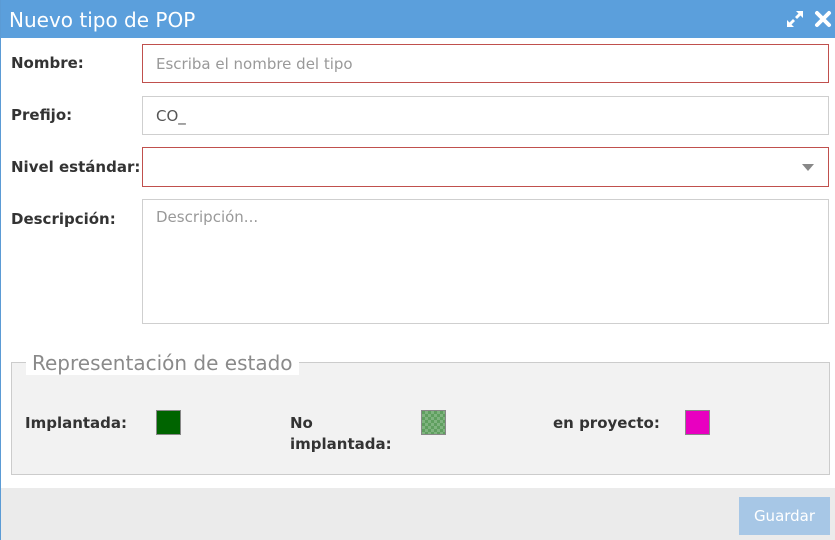 The image size is (835, 540). Describe the element at coordinates (784, 516) in the screenshot. I see `save-button: Guardar` at that location.